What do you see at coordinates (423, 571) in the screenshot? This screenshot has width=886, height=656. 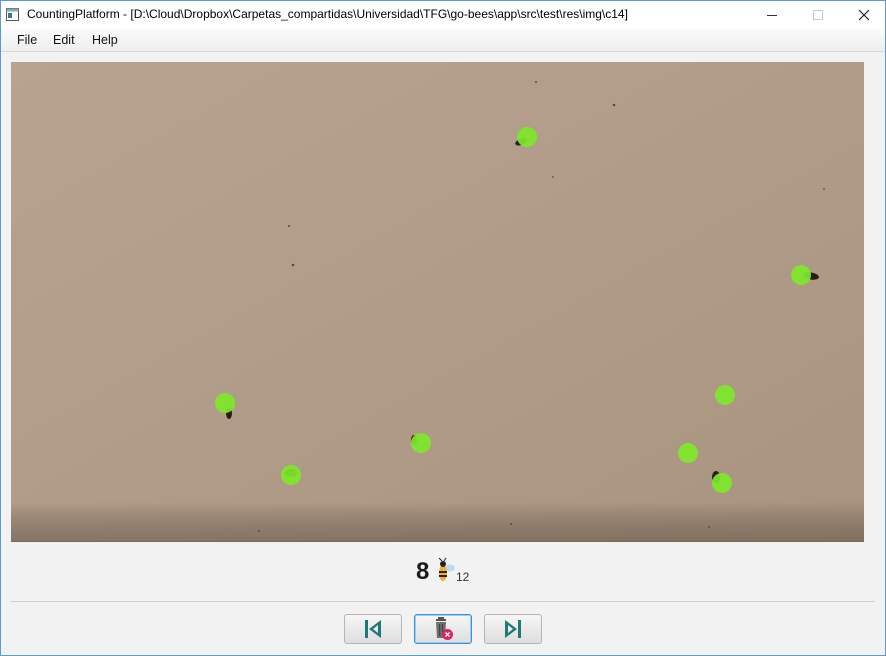 I see `count-value: 8` at bounding box center [423, 571].